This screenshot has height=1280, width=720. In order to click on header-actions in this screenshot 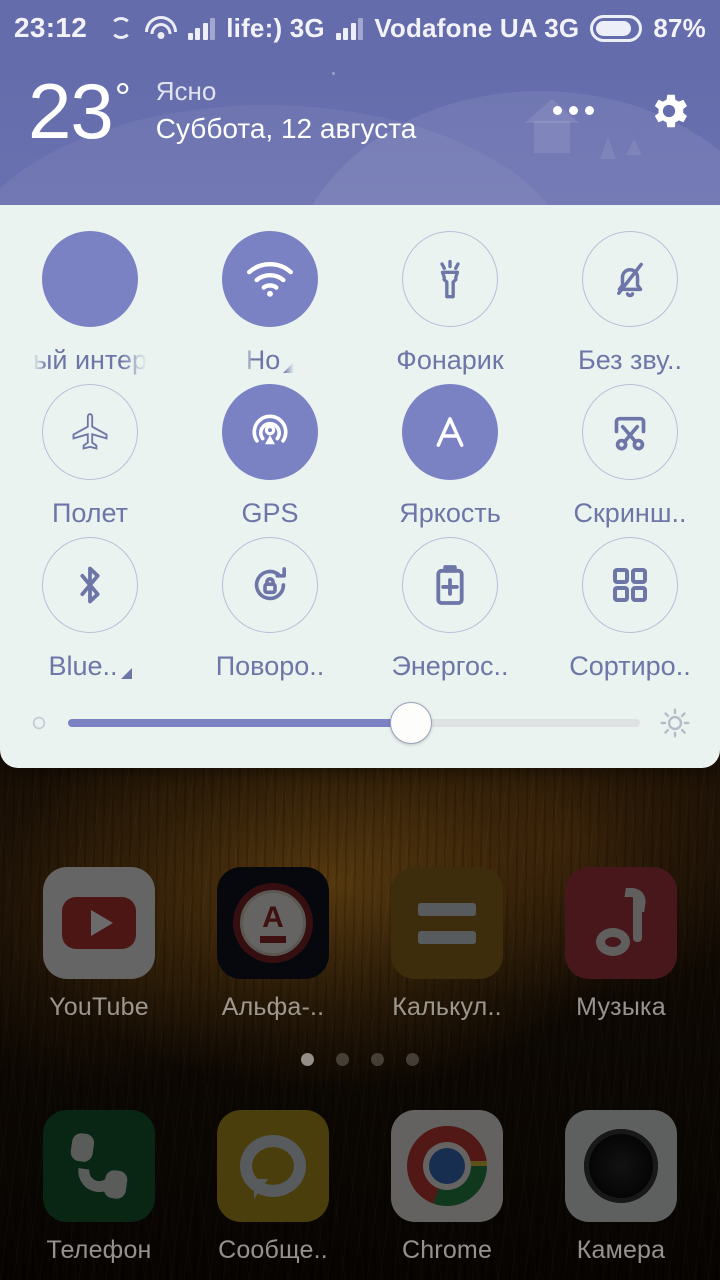, I will do `click(617, 103)`.